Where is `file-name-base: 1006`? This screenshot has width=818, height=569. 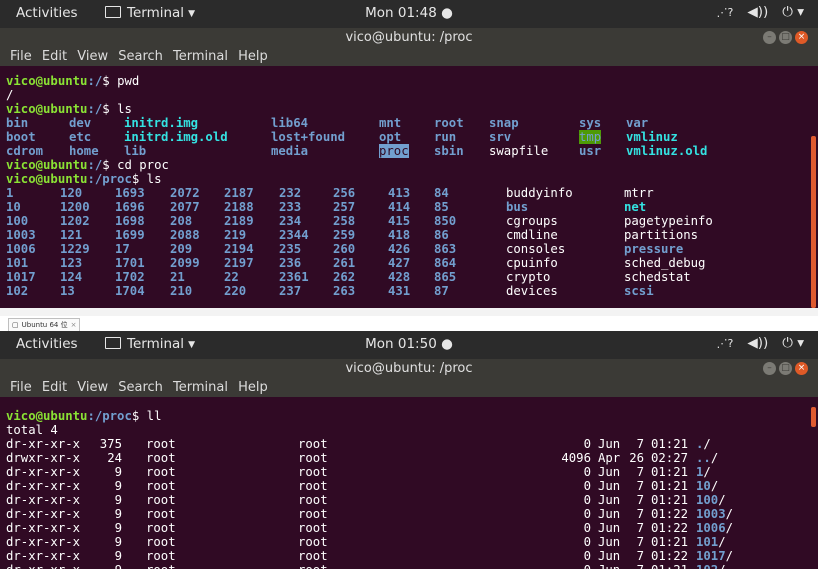 file-name-base: 1006 is located at coordinates (711, 528).